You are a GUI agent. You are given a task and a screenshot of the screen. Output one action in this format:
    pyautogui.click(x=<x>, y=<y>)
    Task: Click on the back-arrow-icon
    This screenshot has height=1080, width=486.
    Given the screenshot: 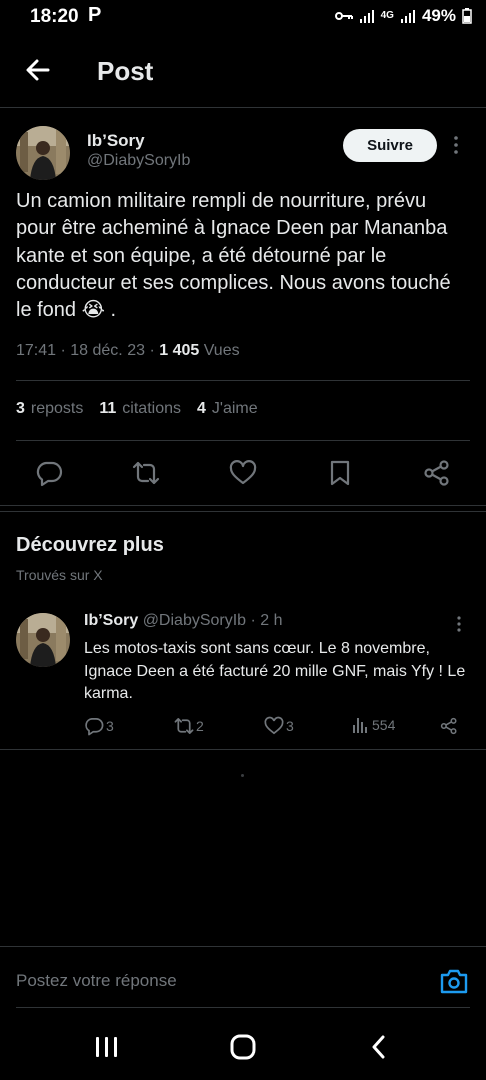 What is the action you would take?
    pyautogui.click(x=38, y=70)
    